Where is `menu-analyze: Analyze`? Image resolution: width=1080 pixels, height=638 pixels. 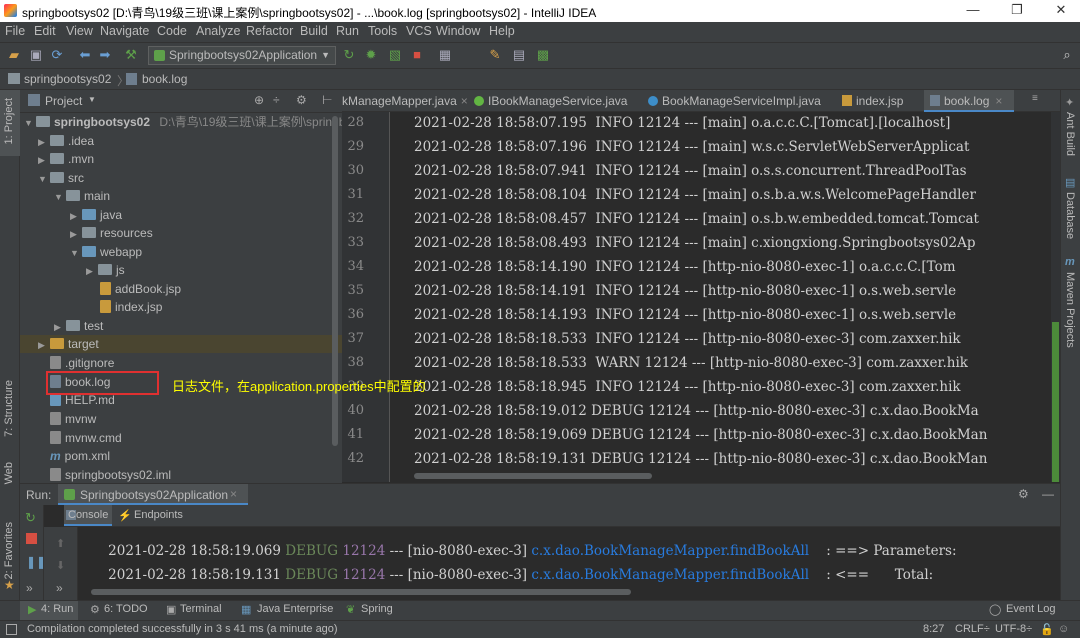
menu-analyze: Analyze is located at coordinates (218, 31).